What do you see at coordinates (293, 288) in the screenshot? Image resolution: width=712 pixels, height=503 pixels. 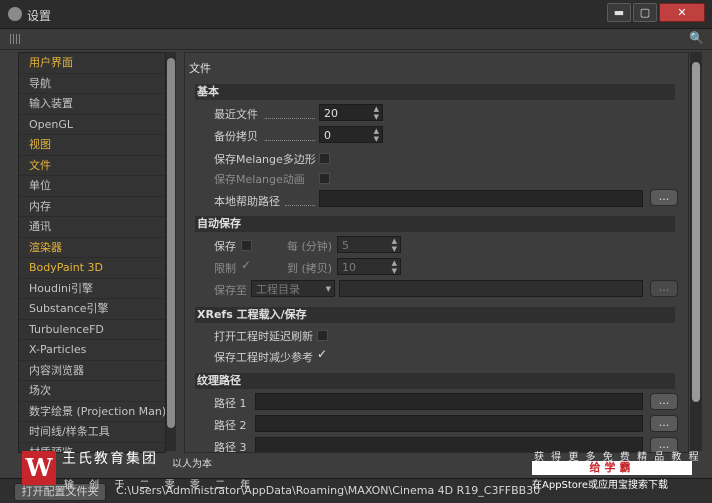 I see `save-to-dropdown: 工程目录 ▼` at bounding box center [293, 288].